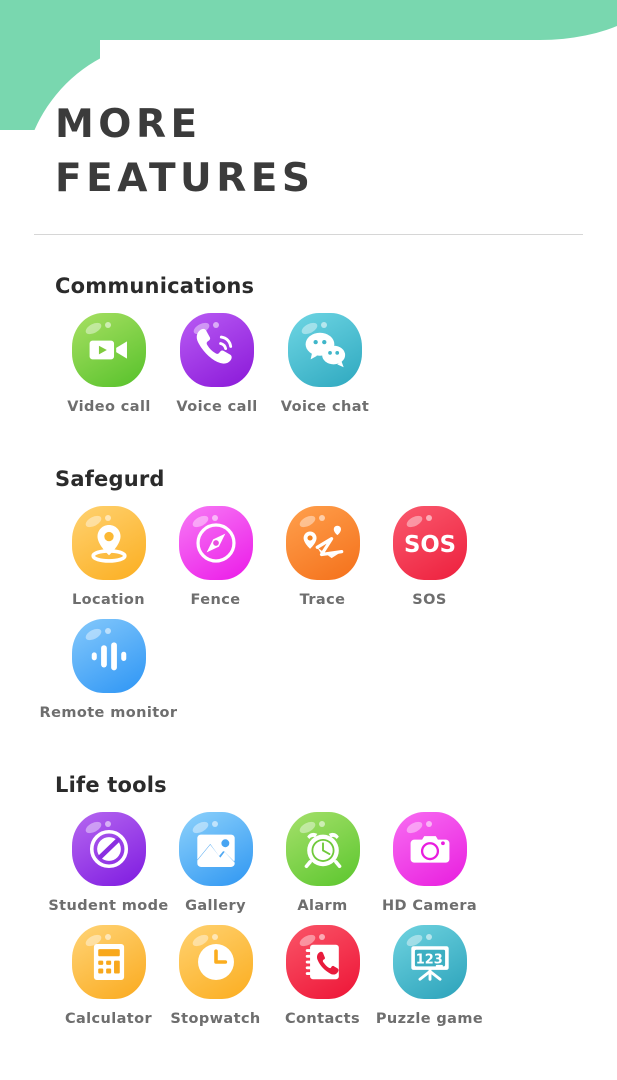  I want to click on compass-icon, so click(216, 543).